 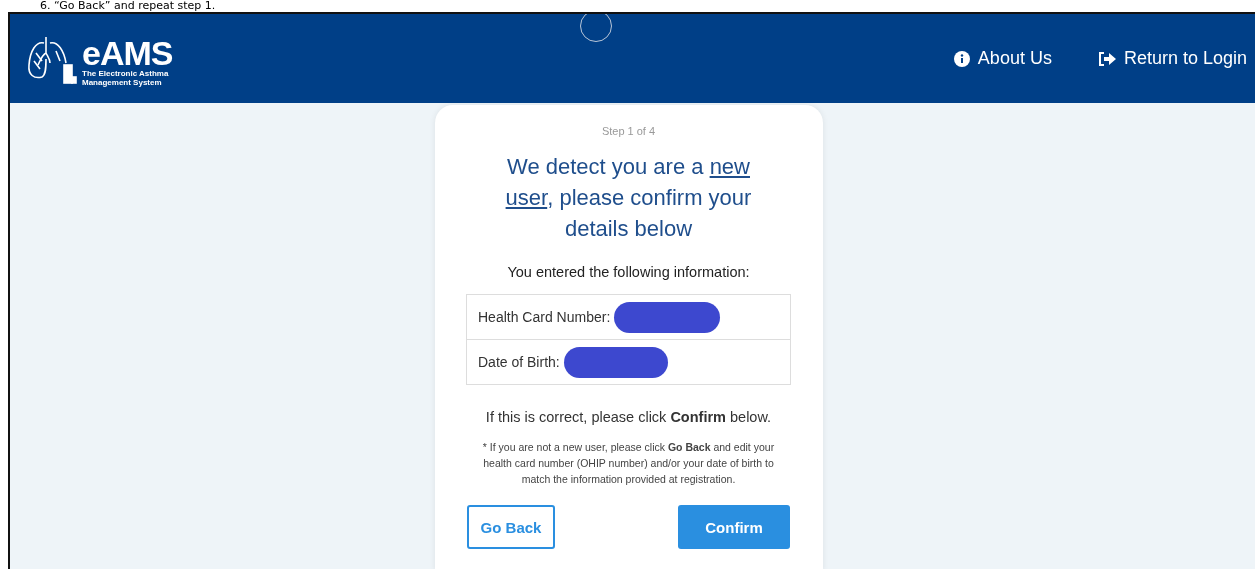 I want to click on logo-subtitle: Management System, so click(x=122, y=82).